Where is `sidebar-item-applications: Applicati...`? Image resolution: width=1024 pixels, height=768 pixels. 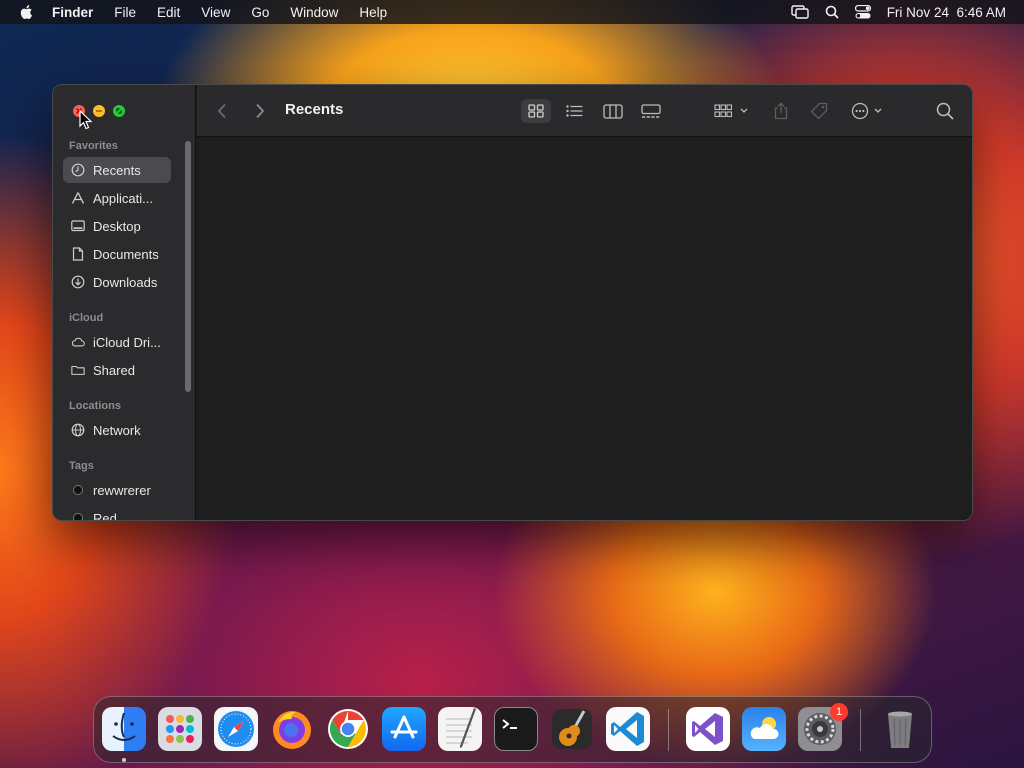 sidebar-item-applications: Applicati... is located at coordinates (117, 198).